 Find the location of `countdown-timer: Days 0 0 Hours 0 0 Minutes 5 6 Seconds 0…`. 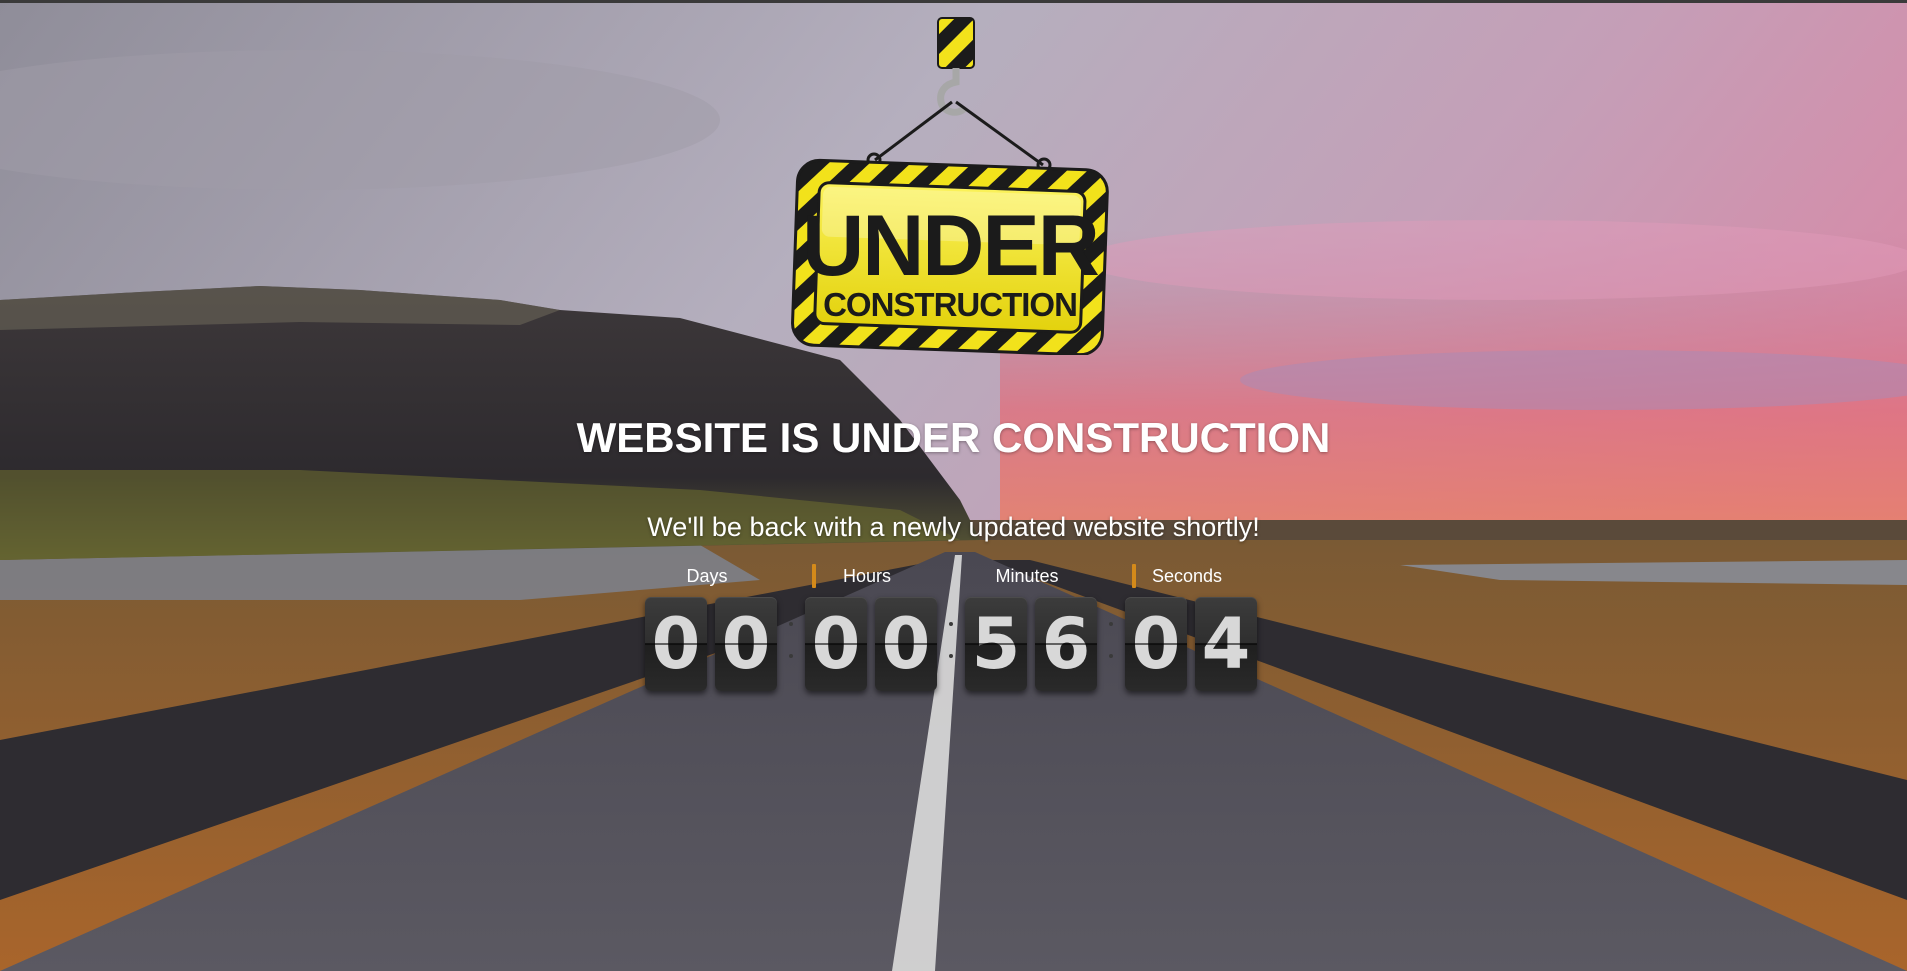

countdown-timer: Days 0 0 Hours 0 0 Minutes 5 6 Seconds 0… is located at coordinates (955, 629).